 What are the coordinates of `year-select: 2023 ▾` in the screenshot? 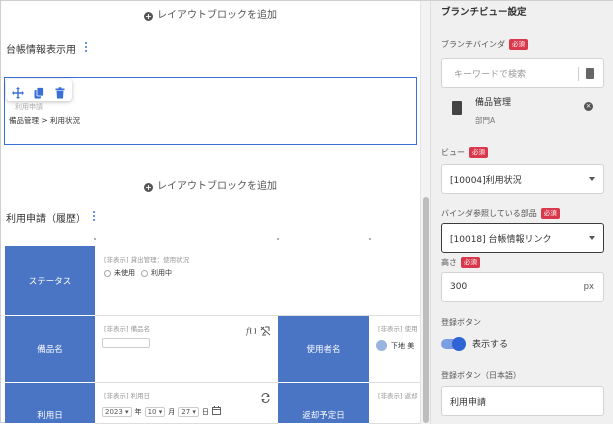 It's located at (117, 411).